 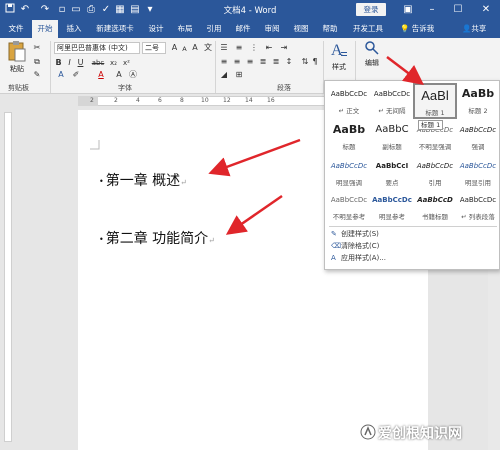 I want to click on watermark-logo-icon, so click(x=368, y=432).